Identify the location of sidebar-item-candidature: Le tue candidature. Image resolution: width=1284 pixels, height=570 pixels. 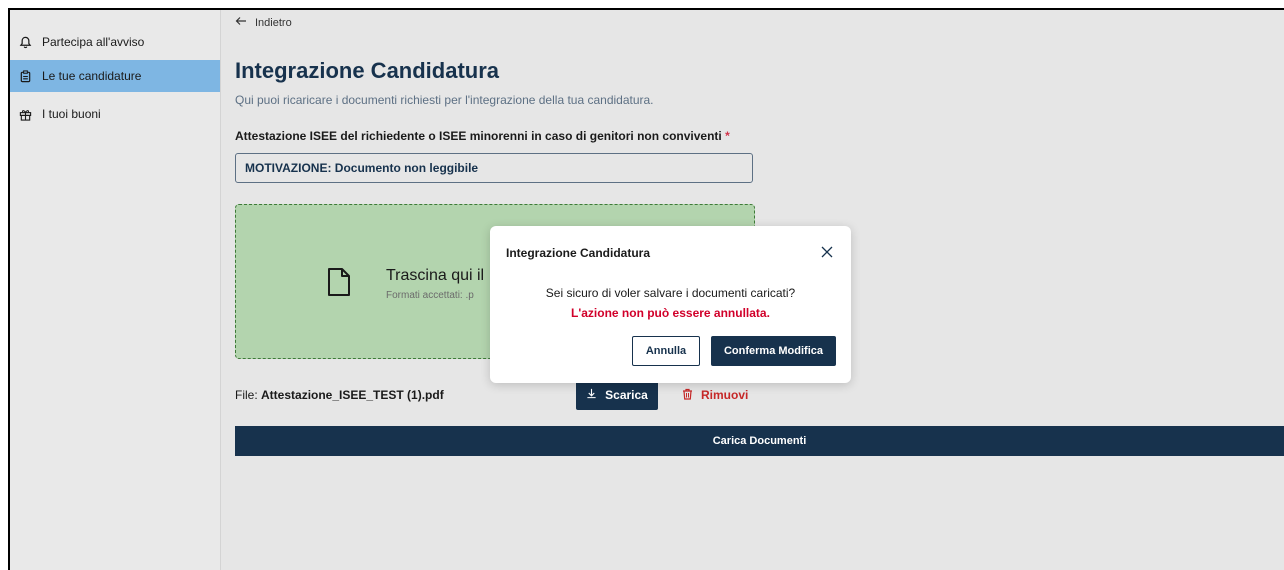
(115, 76).